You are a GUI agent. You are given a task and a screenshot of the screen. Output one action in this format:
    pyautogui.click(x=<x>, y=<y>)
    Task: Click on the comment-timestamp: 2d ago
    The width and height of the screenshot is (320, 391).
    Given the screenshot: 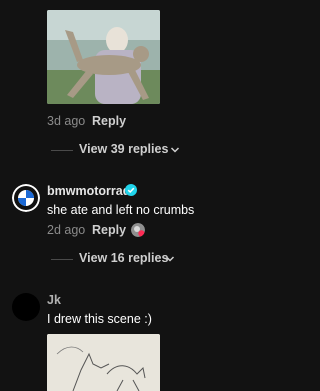 What is the action you would take?
    pyautogui.click(x=66, y=230)
    